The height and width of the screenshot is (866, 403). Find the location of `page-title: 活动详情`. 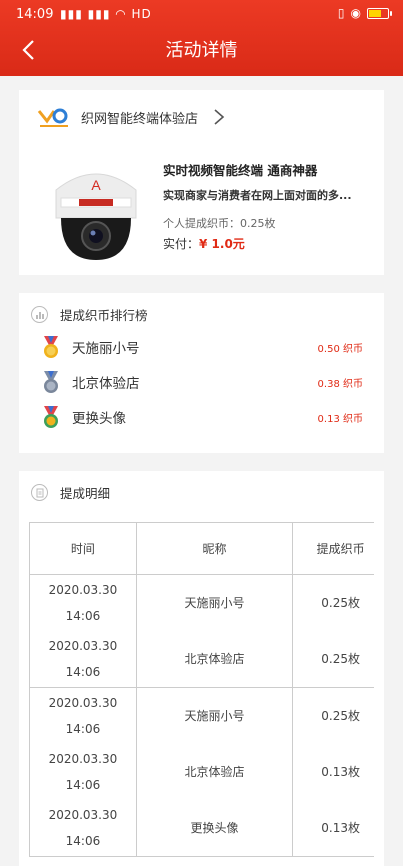

page-title: 活动详情 is located at coordinates (201, 50).